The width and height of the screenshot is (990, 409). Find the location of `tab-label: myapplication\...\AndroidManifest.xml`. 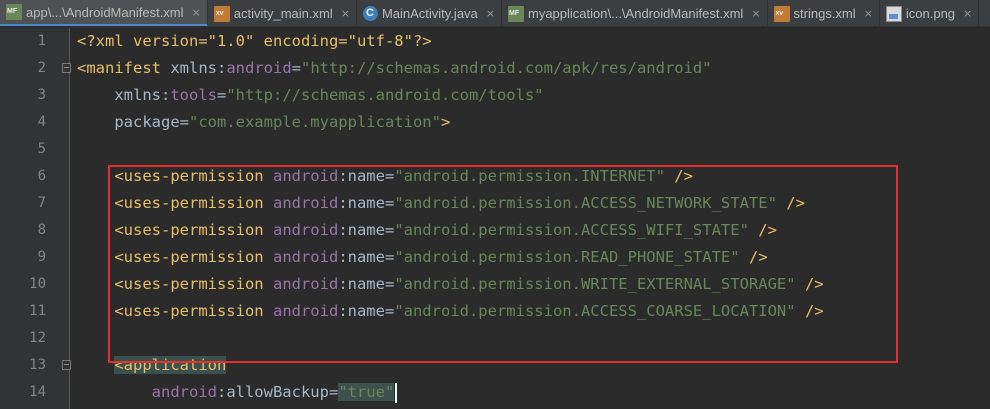

tab-label: myapplication\...\AndroidManifest.xml is located at coordinates (636, 13).